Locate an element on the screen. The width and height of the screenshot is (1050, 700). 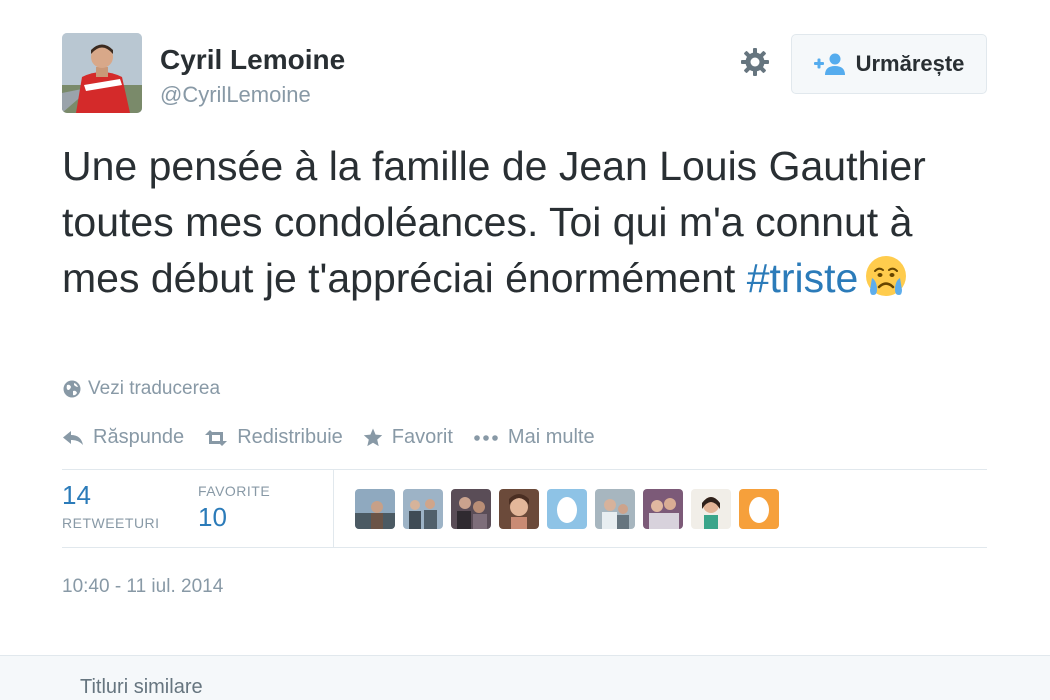
favorite-label: Favorit is located at coordinates (422, 437).